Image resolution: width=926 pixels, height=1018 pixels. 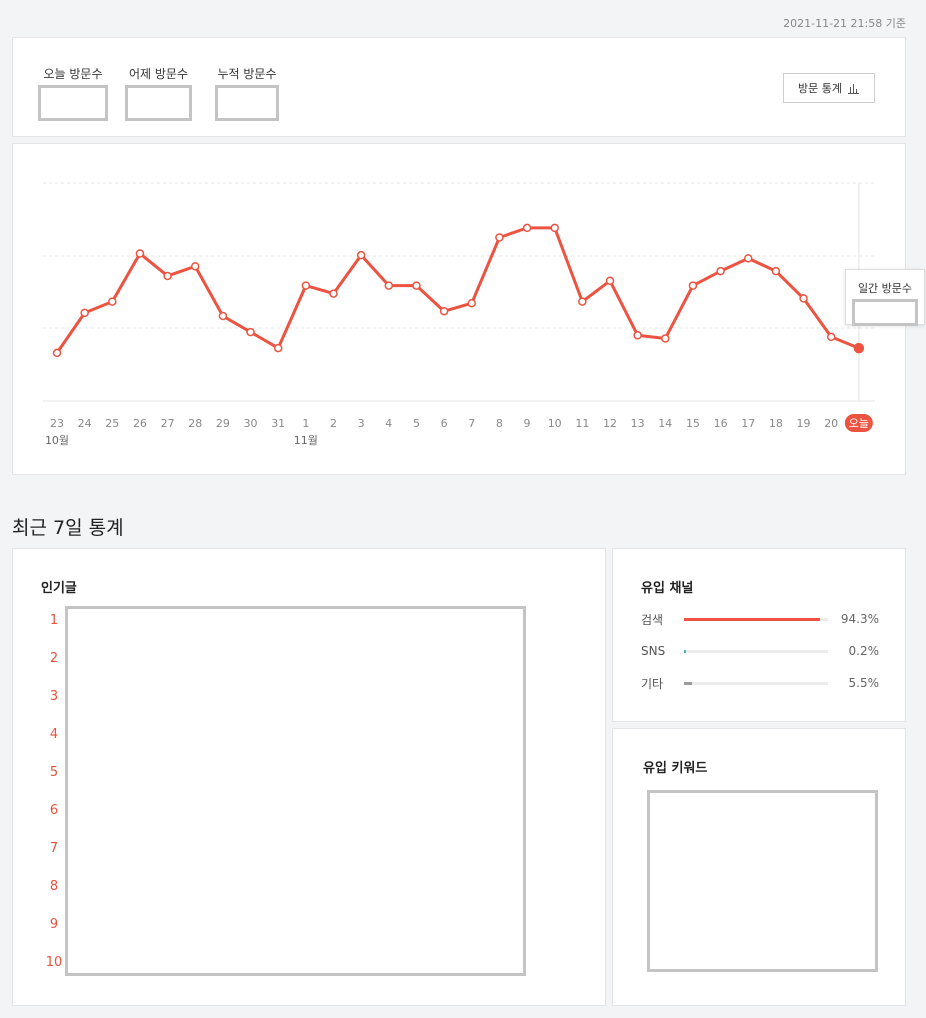 What do you see at coordinates (54, 696) in the screenshot?
I see `popular-rank-3: 3` at bounding box center [54, 696].